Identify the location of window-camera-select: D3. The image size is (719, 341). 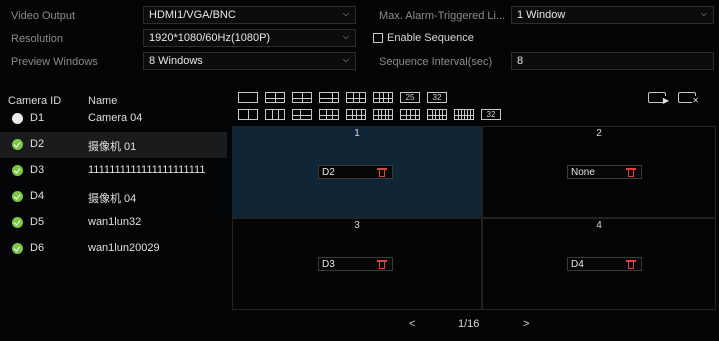
(355, 264).